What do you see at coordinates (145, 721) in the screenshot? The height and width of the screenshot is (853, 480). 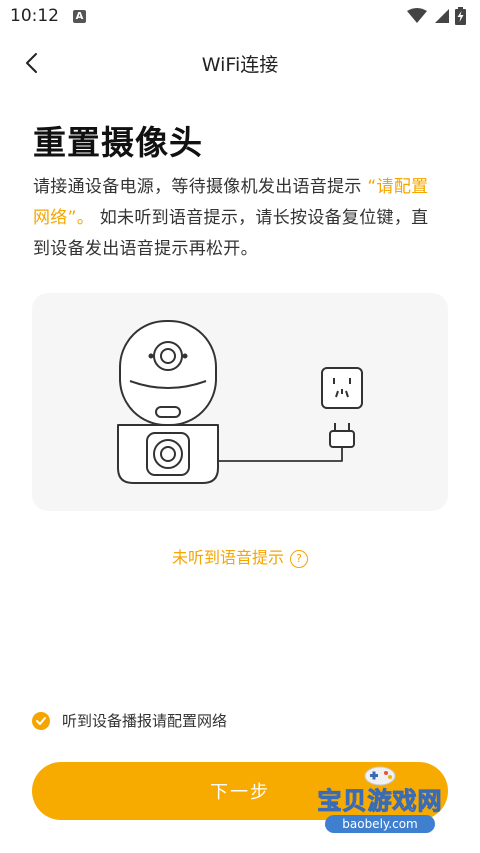 I see `confirm-label: 听到设备播报请配置网络` at bounding box center [145, 721].